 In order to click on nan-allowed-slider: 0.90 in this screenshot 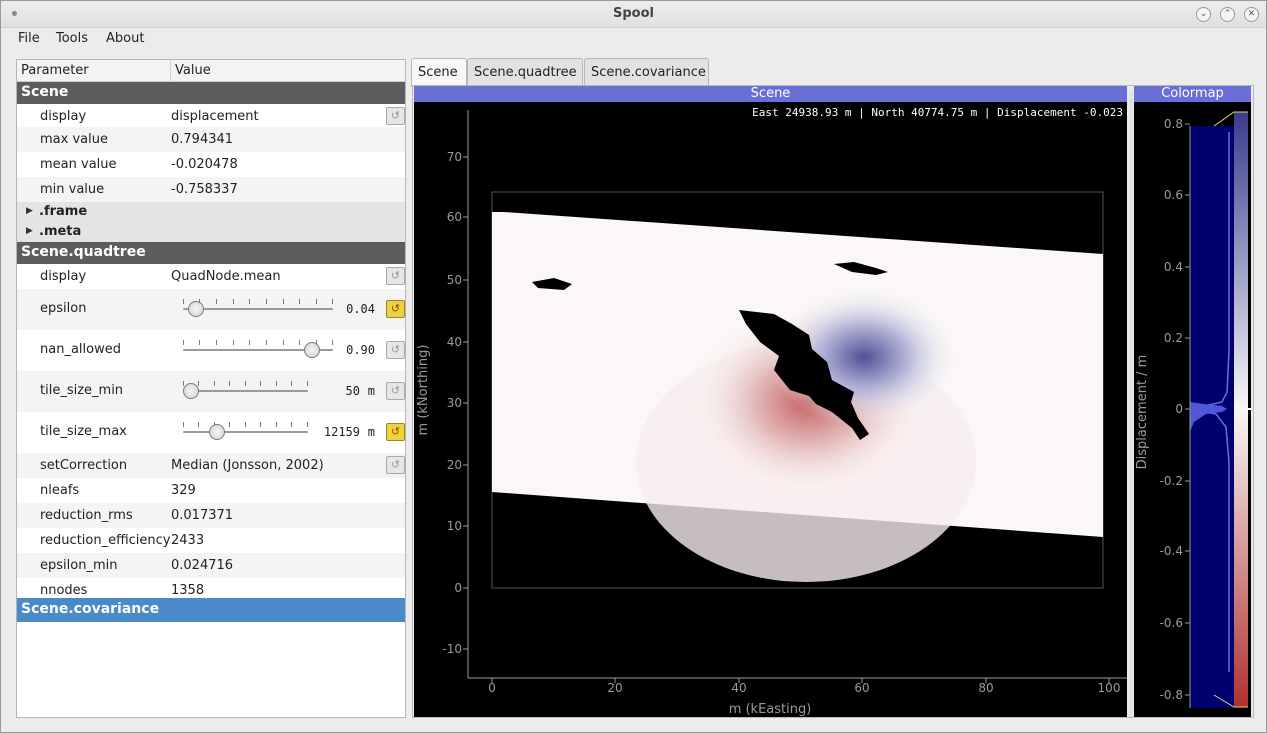, I will do `click(280, 350)`.